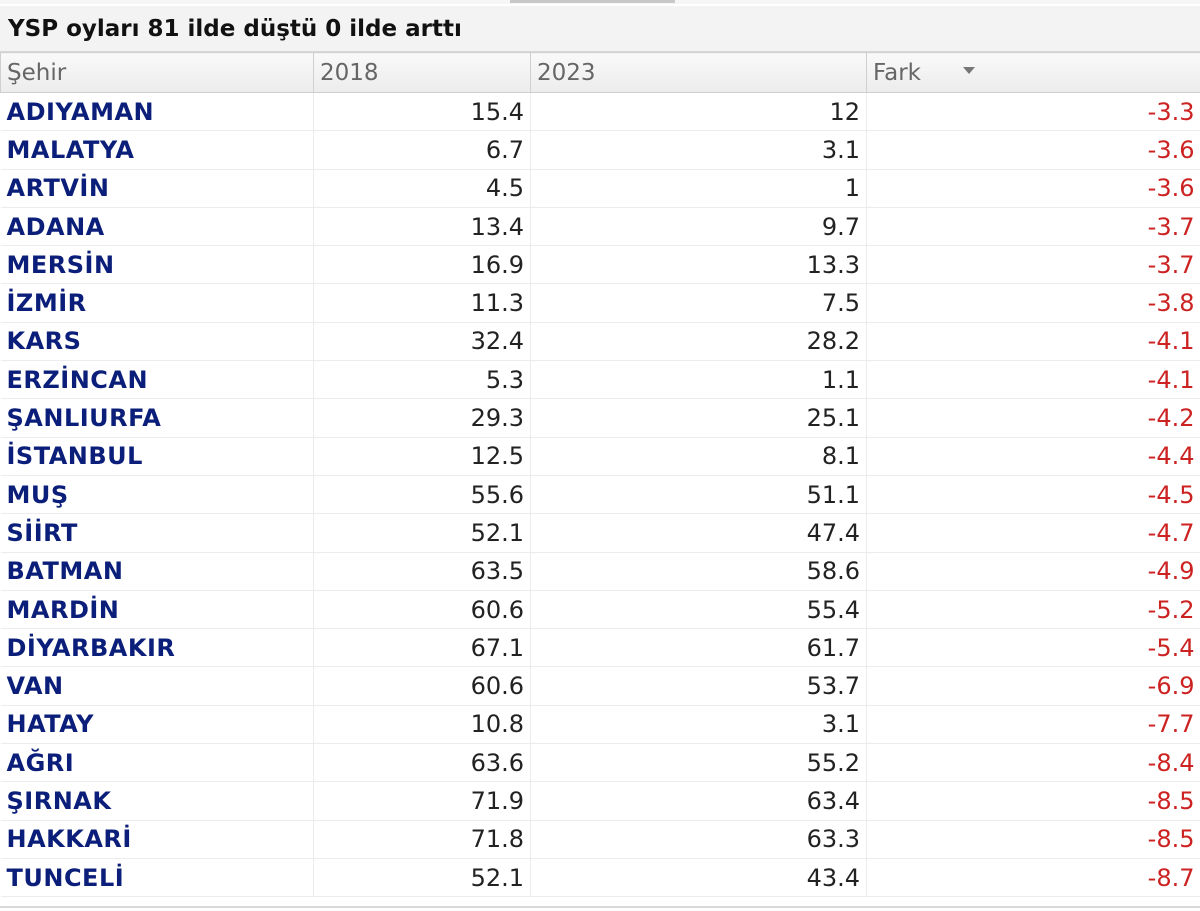 The image size is (1200, 911). What do you see at coordinates (157, 571) in the screenshot?
I see `cell-city: BATMAN` at bounding box center [157, 571].